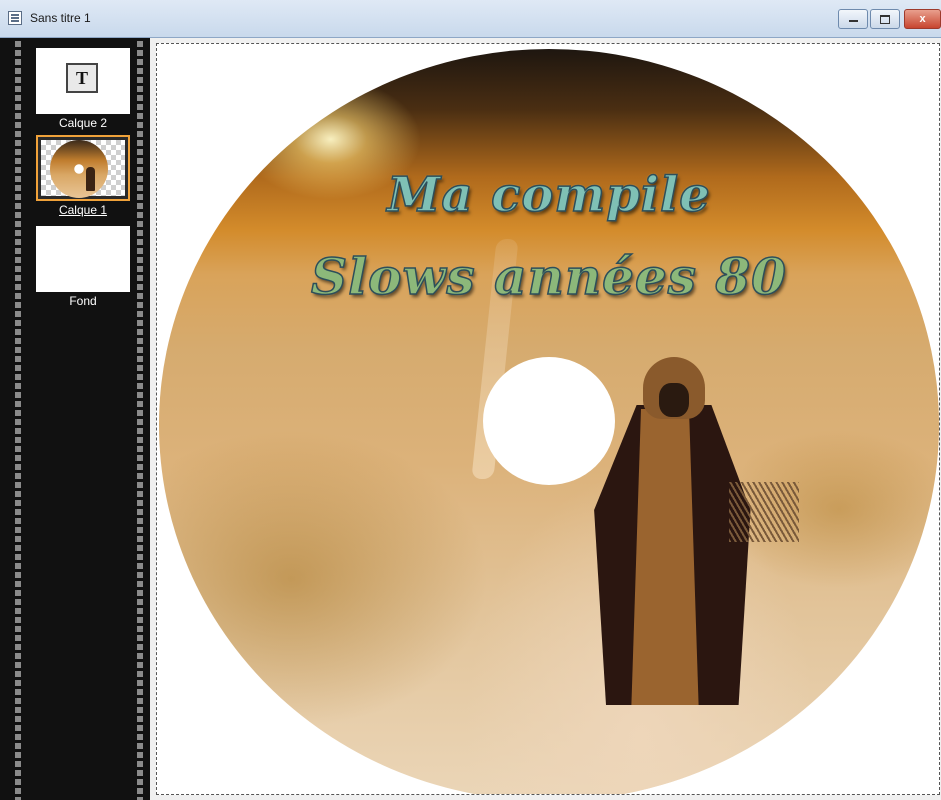 The height and width of the screenshot is (800, 941). Describe the element at coordinates (470, 19) in the screenshot. I see `window-title-bar: Sans titre 1 x` at that location.